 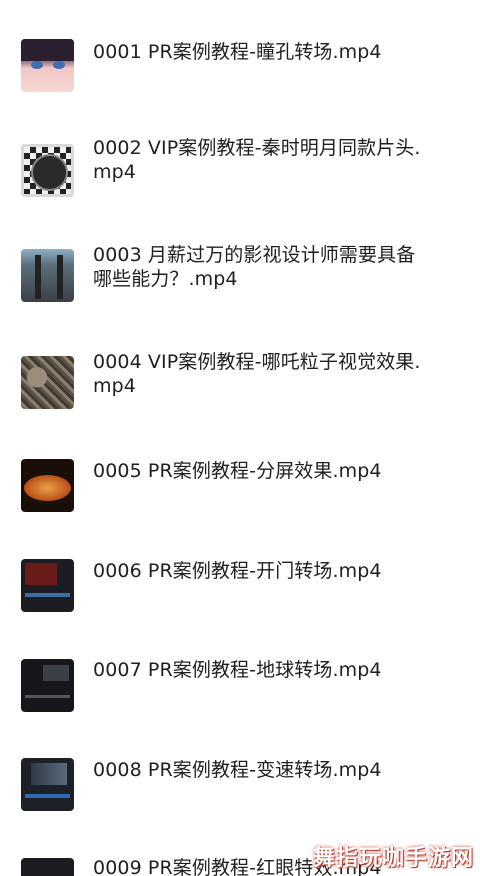 I want to click on file-name: 0008 PR案例教程-变速转场.mp4, so click(x=237, y=770).